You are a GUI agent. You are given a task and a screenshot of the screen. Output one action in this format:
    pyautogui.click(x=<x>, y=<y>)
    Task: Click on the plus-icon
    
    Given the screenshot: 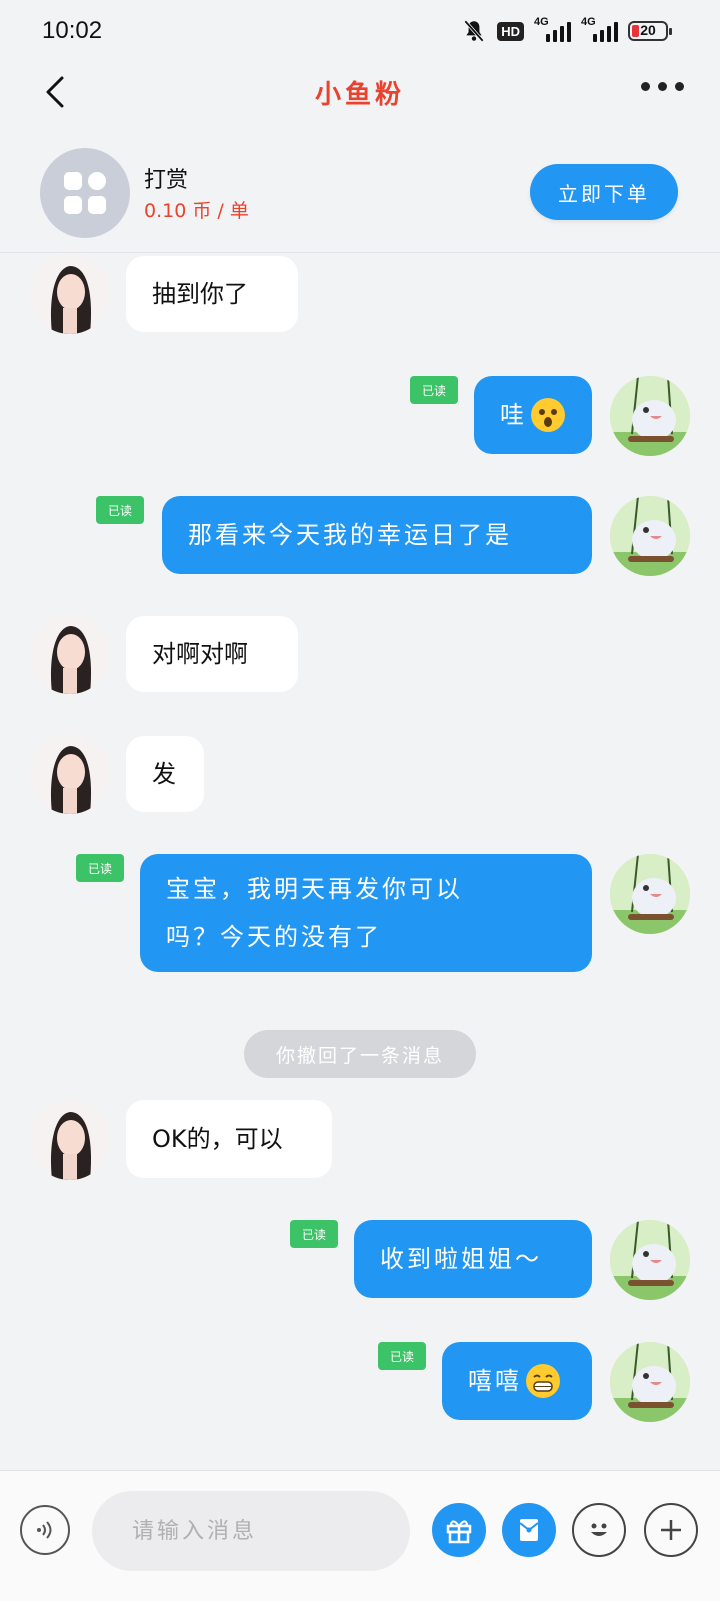 What is the action you would take?
    pyautogui.click(x=671, y=1530)
    